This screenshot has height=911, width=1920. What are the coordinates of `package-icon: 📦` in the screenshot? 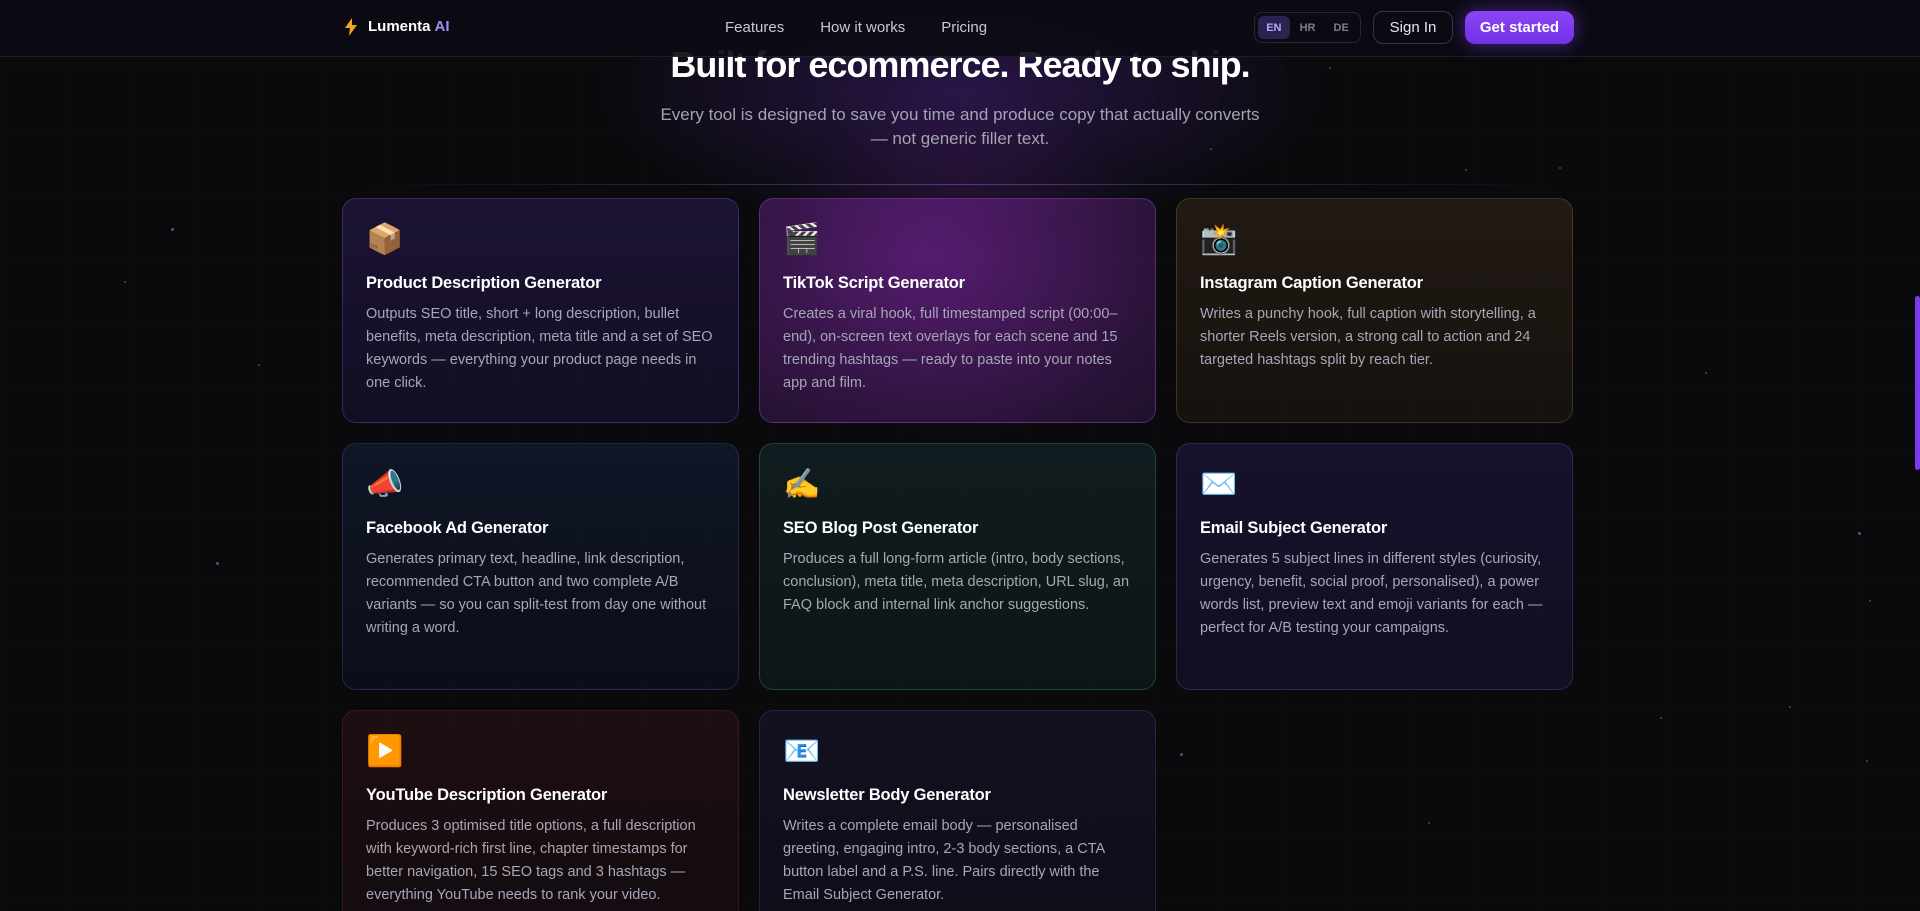 It's located at (385, 239).